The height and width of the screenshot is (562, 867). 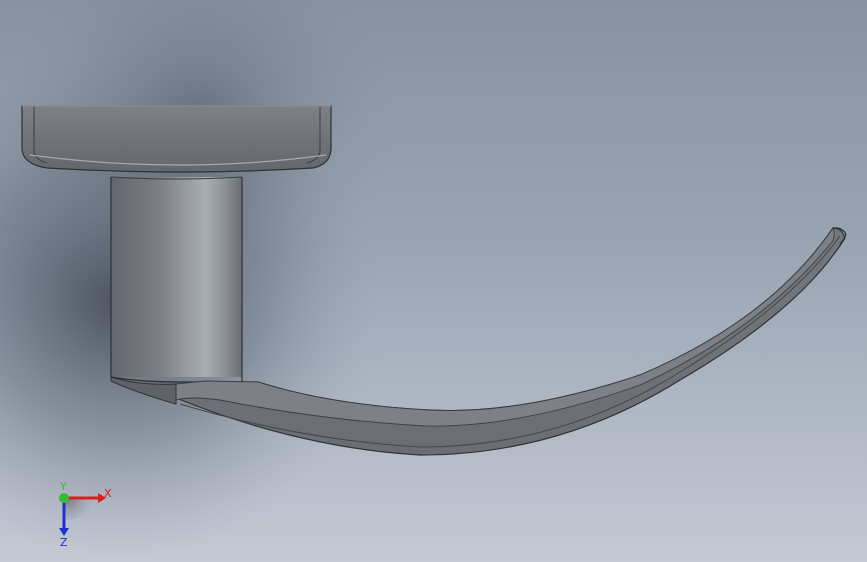 I want to click on z-axis-label: Z, so click(x=64, y=542).